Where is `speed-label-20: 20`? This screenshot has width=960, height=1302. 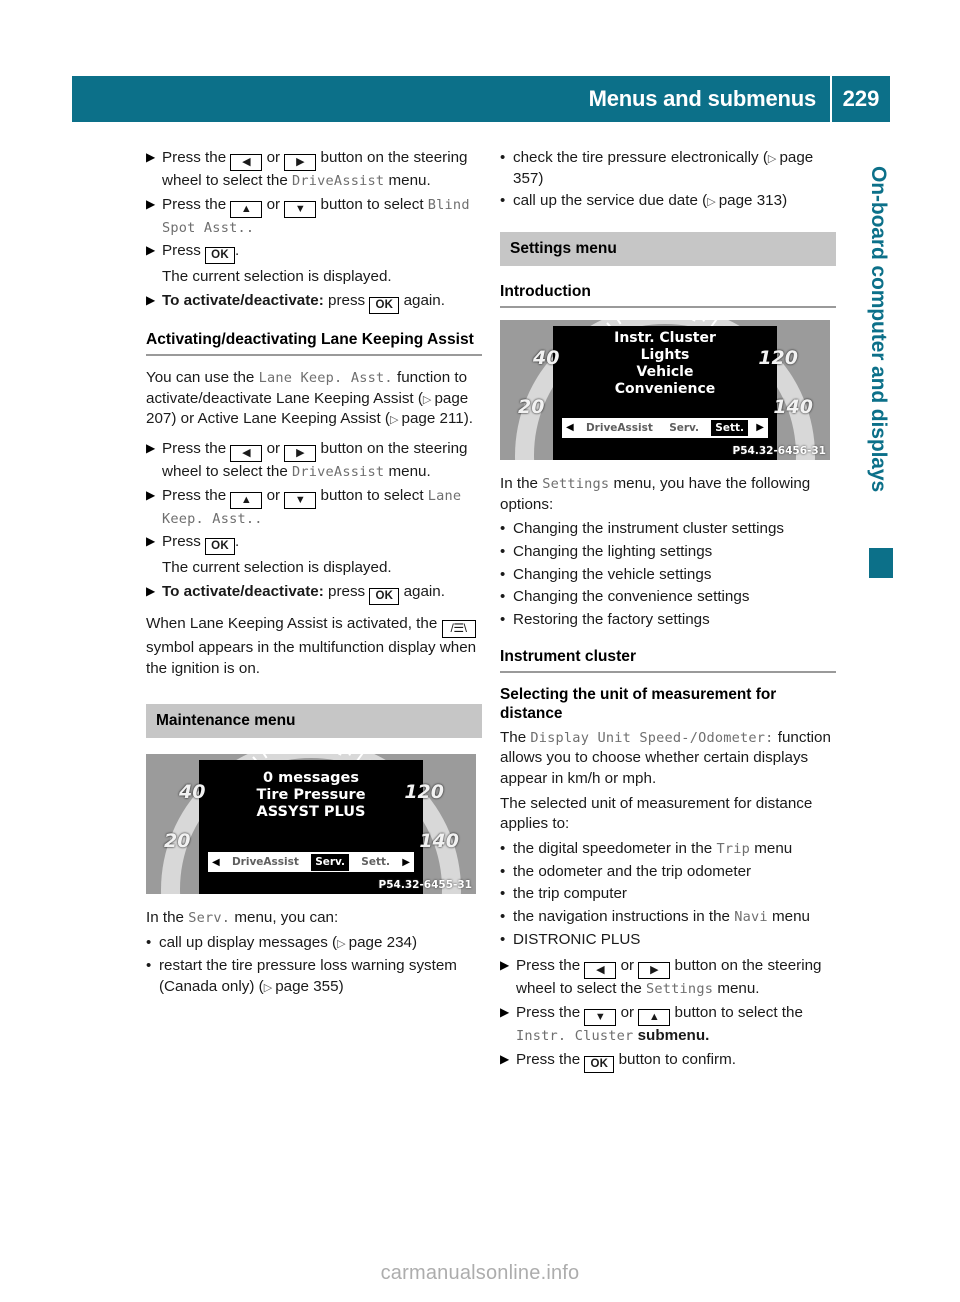
speed-label-20: 20 is located at coordinates (531, 407).